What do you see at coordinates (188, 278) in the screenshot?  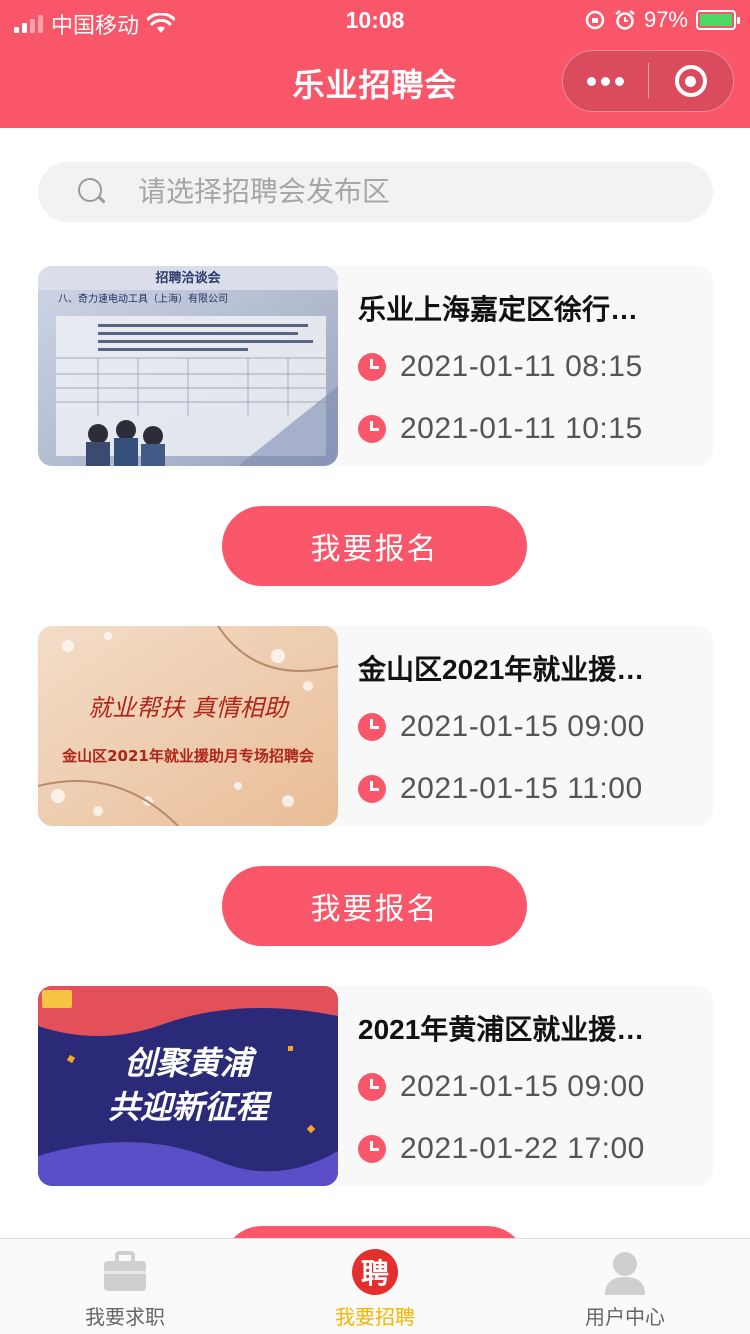 I see `thumb-heading: 招聘洽谈会` at bounding box center [188, 278].